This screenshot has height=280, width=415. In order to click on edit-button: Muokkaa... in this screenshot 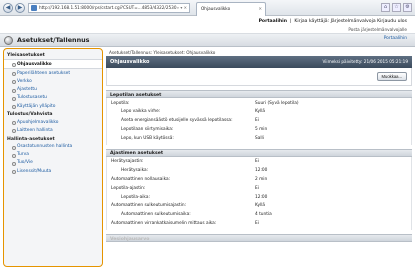, I will do `click(391, 76)`.